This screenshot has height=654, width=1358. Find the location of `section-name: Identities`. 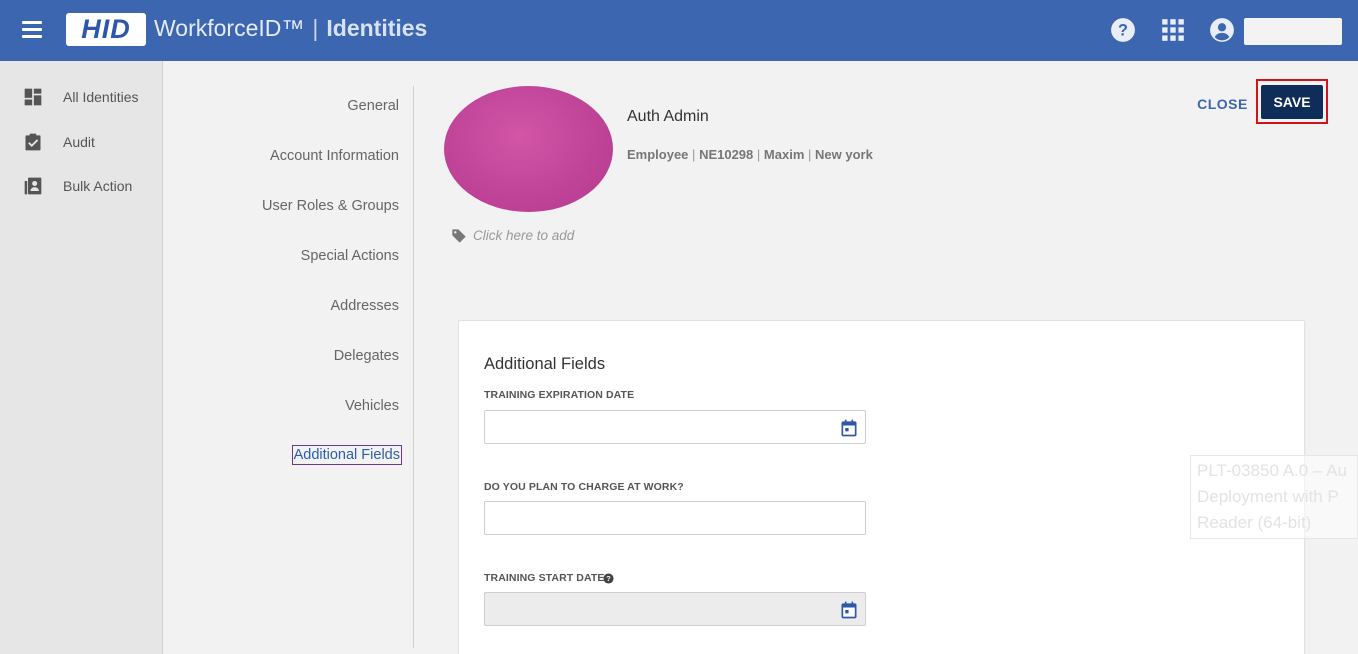

section-name: Identities is located at coordinates (377, 28).